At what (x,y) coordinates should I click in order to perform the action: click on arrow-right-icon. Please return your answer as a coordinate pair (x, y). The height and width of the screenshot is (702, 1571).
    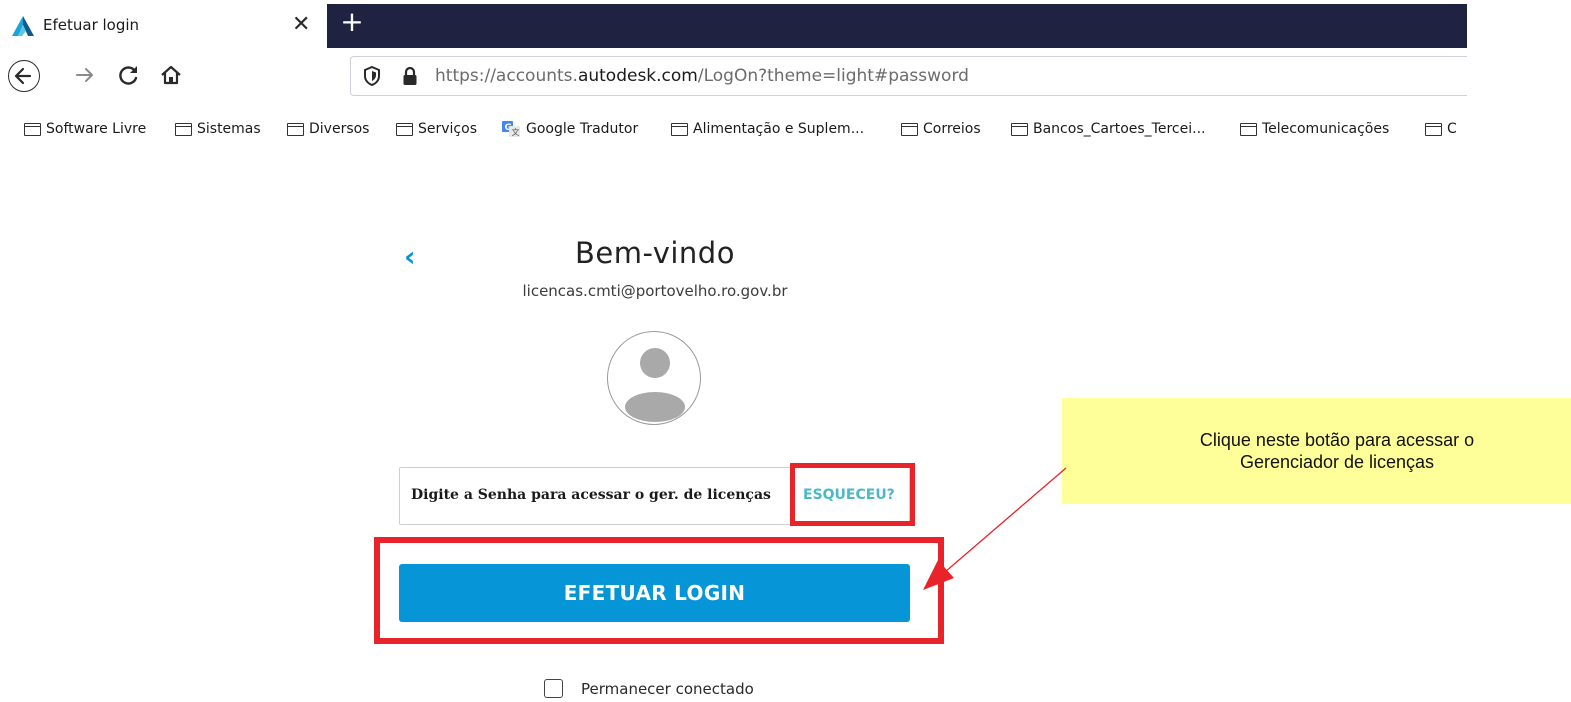
    Looking at the image, I should click on (84, 75).